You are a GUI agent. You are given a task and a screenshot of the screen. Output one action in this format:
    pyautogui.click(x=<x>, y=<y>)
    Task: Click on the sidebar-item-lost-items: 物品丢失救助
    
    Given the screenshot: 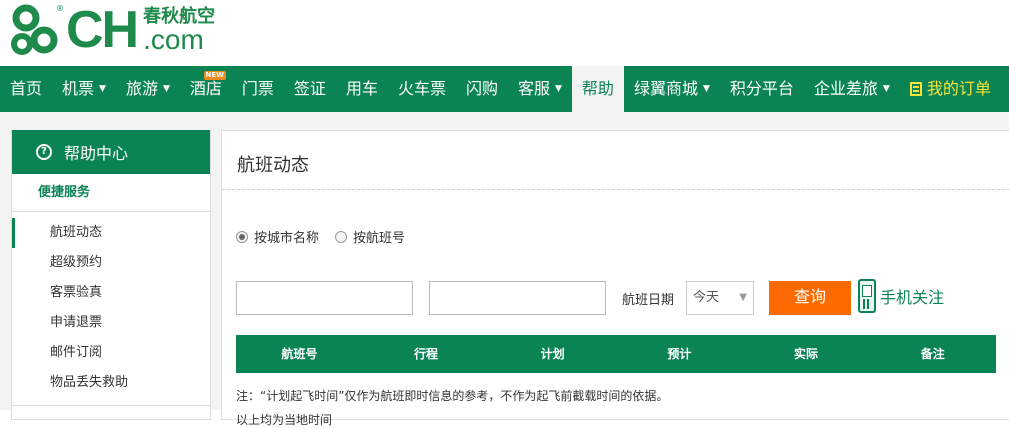 What is the action you would take?
    pyautogui.click(x=111, y=383)
    